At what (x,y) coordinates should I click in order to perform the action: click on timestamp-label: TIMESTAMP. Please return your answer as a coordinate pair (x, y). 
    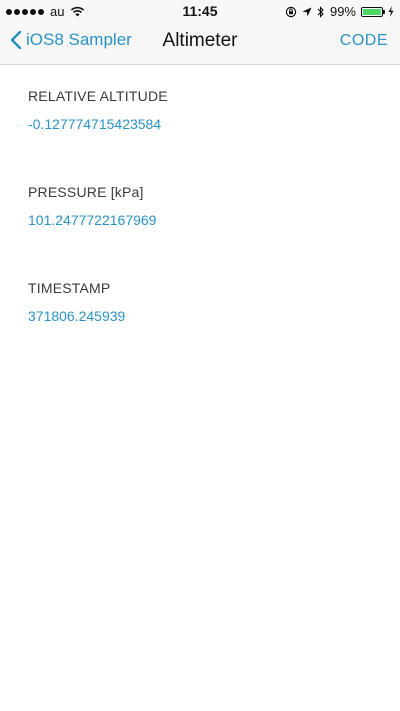
    Looking at the image, I should click on (69, 288).